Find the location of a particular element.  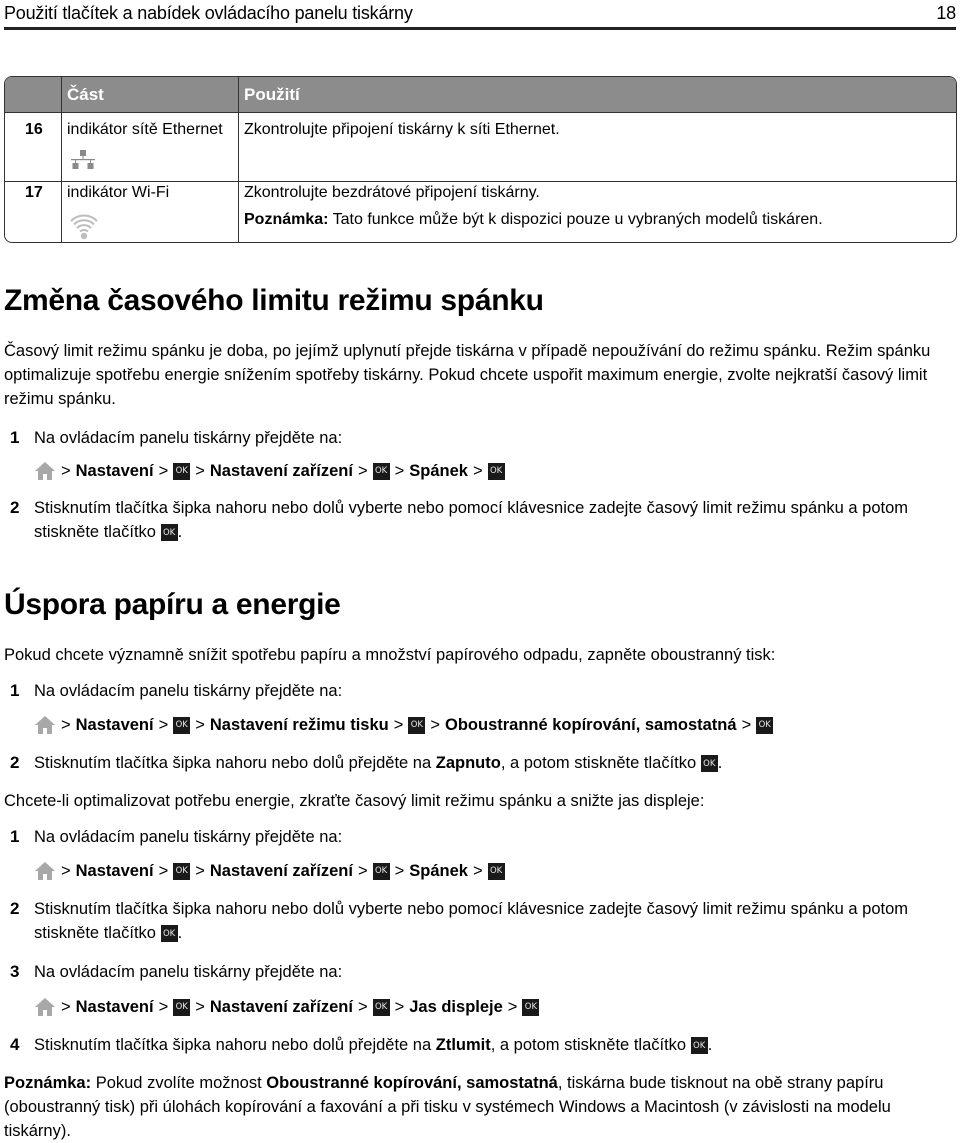

column-header-part: Část is located at coordinates (85, 94).